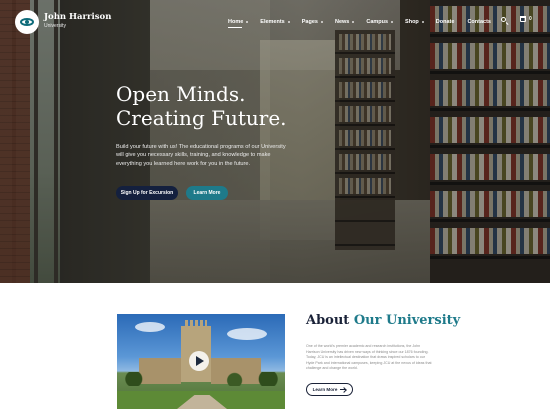 The height and width of the screenshot is (420, 550). What do you see at coordinates (530, 19) in the screenshot?
I see `cart-count: 0` at bounding box center [530, 19].